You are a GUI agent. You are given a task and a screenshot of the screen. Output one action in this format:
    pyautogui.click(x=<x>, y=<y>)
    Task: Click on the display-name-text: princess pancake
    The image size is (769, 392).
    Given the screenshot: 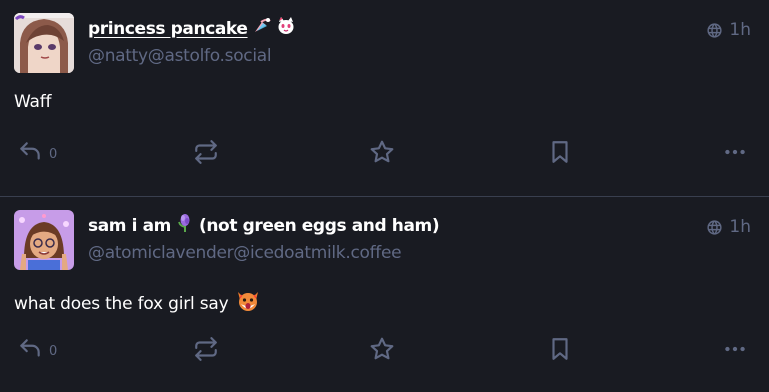 What is the action you would take?
    pyautogui.click(x=168, y=29)
    